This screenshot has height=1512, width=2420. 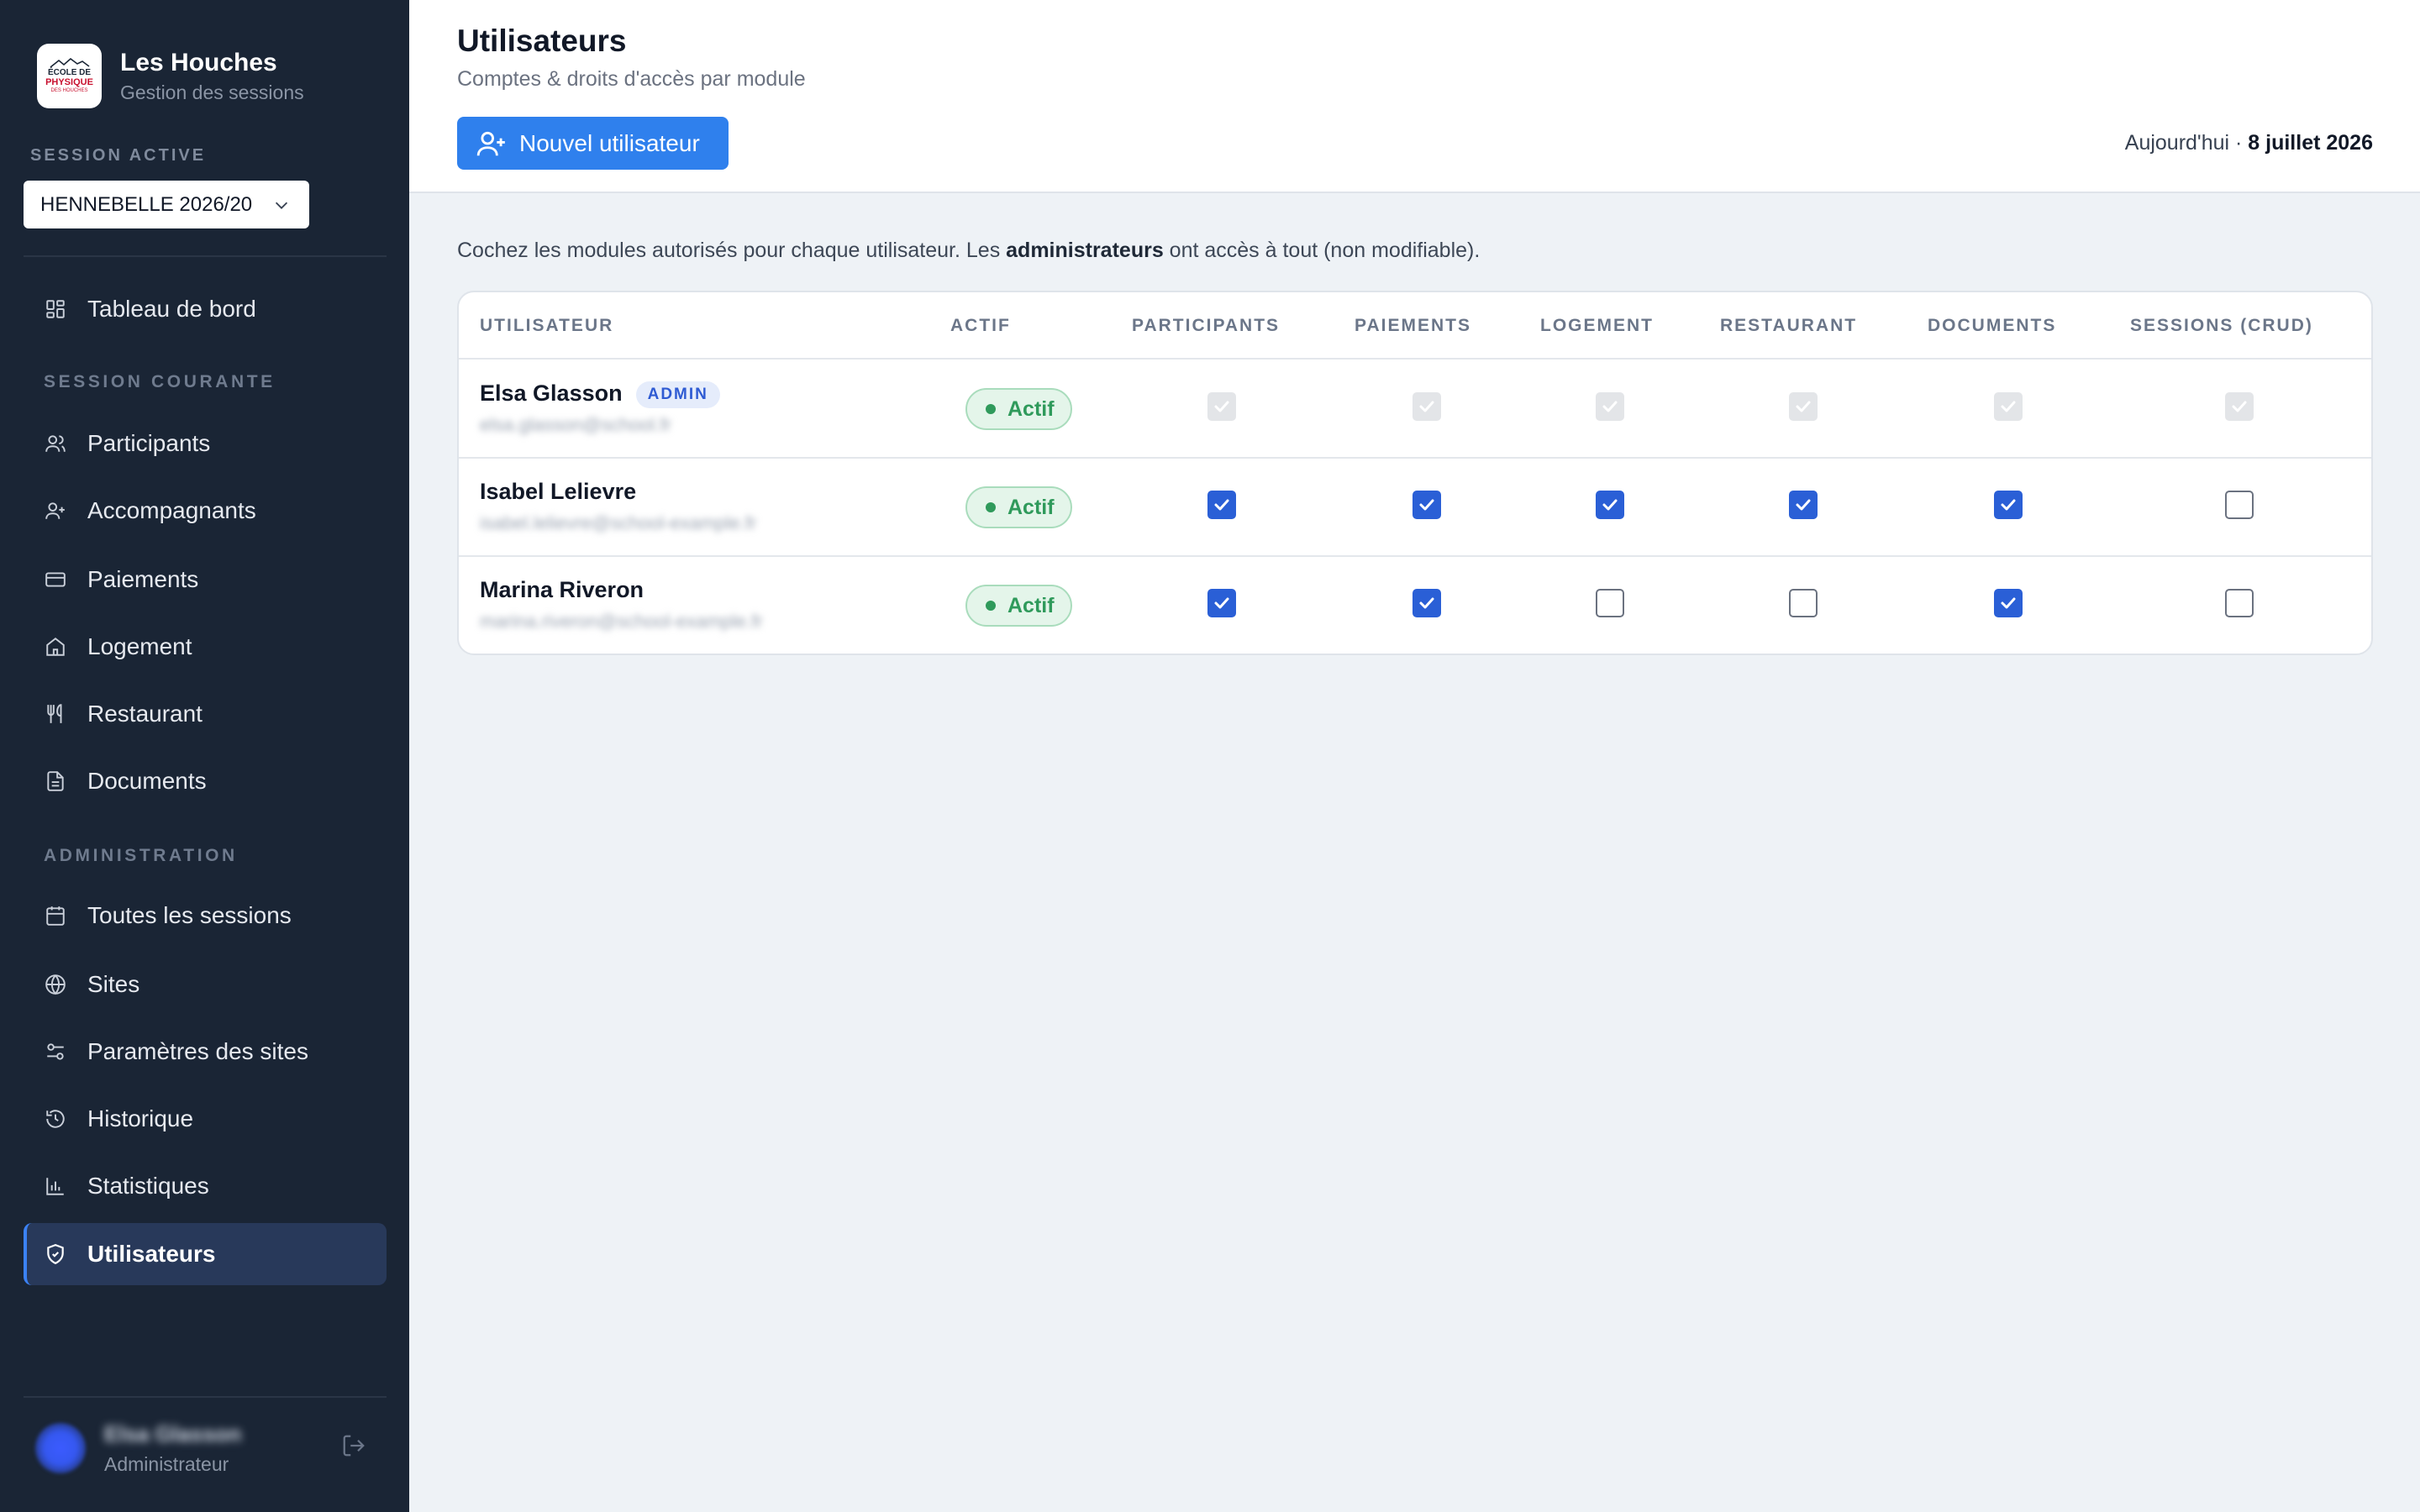 I want to click on col-participants: PARTICIPANTS, so click(x=1206, y=325).